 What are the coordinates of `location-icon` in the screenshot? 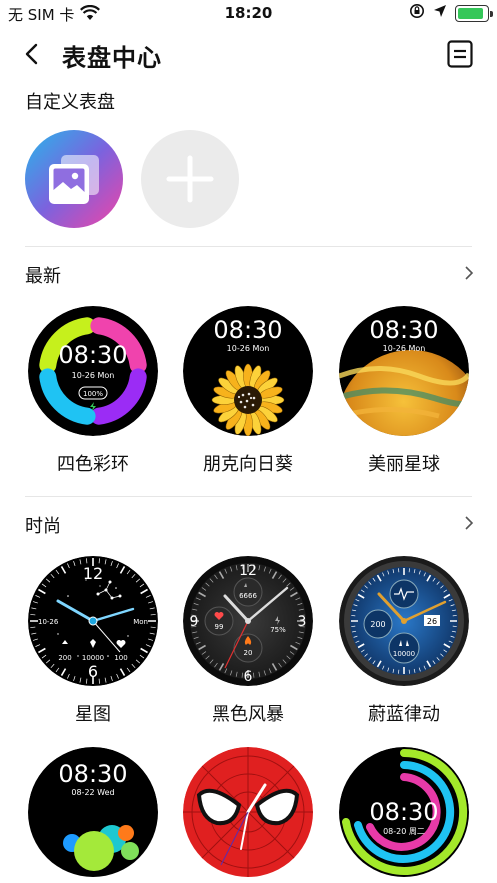 It's located at (440, 13).